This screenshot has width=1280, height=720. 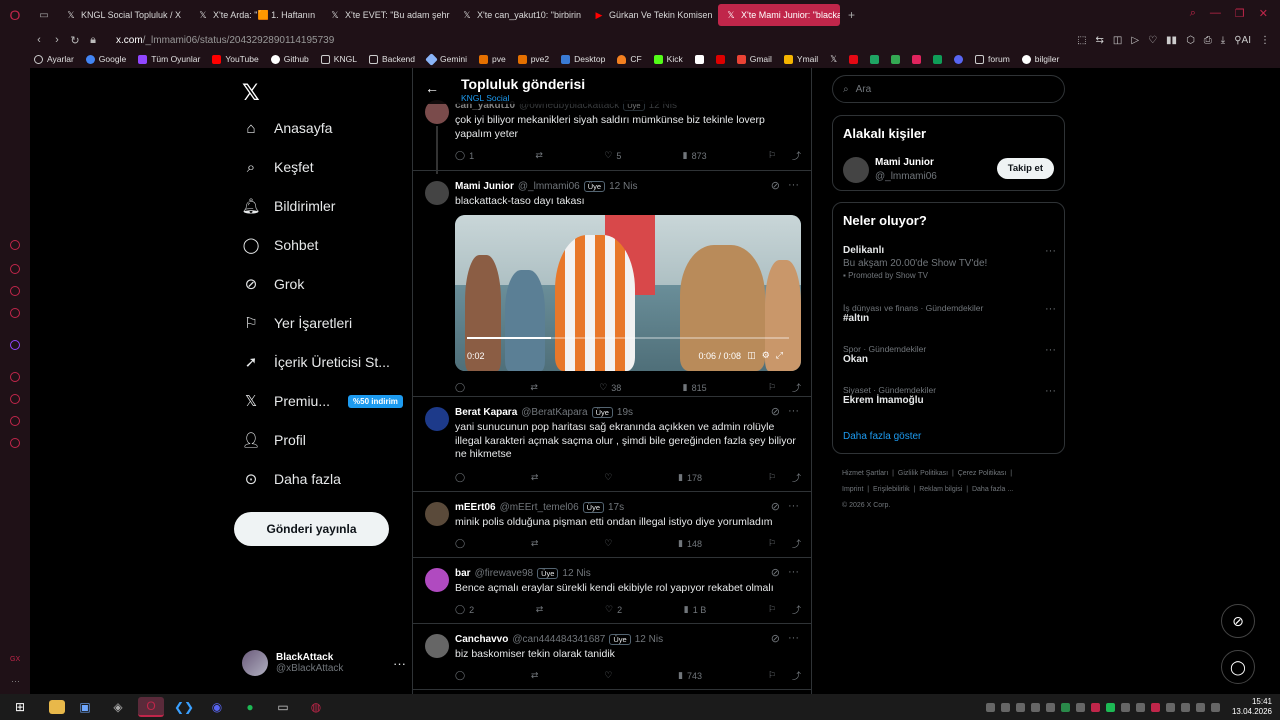 What do you see at coordinates (917, 59) in the screenshot?
I see `bookmark-h` at bounding box center [917, 59].